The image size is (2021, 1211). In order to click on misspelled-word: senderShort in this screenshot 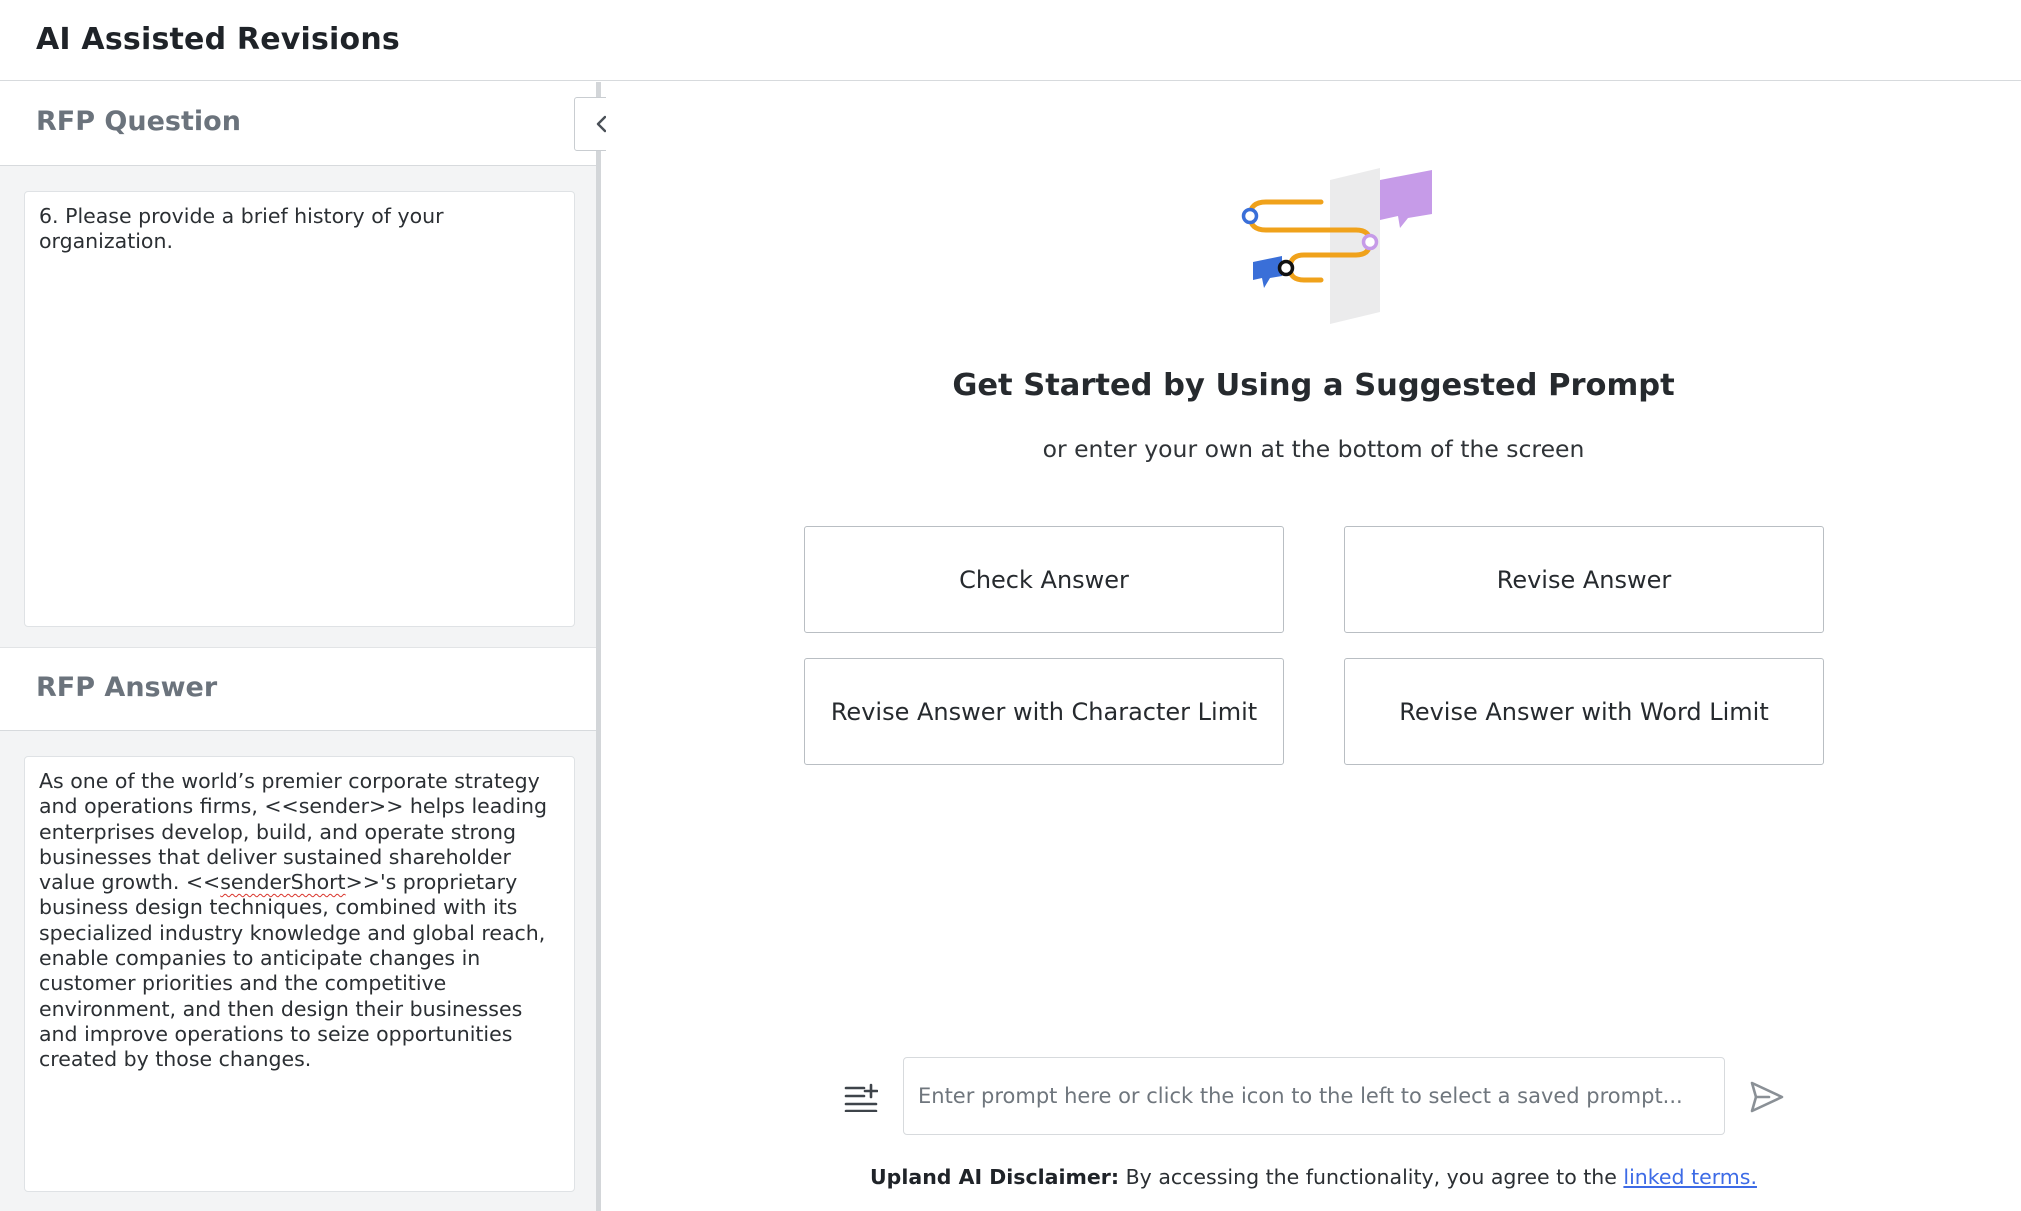, I will do `click(283, 882)`.